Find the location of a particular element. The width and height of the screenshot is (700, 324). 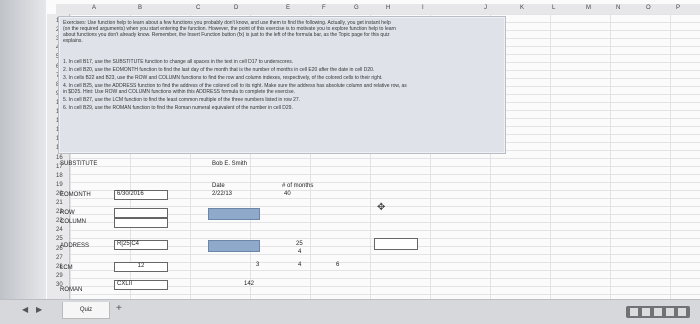

cell-e19: # of months is located at coordinates (297, 186).